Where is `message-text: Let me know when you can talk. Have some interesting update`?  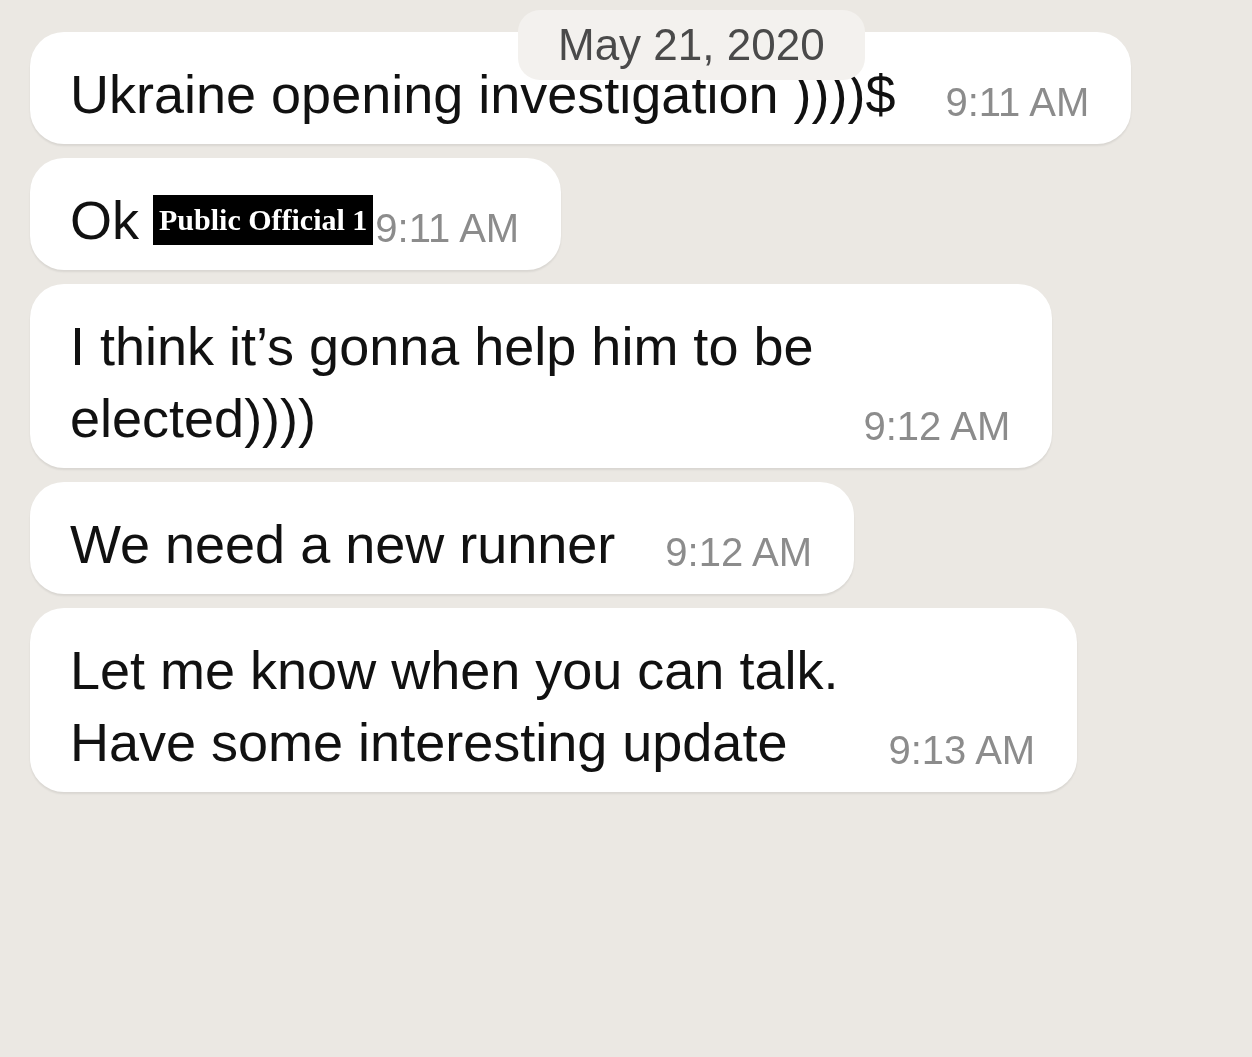 message-text: Let me know when you can talk. Have some interesting update is located at coordinates (454, 706).